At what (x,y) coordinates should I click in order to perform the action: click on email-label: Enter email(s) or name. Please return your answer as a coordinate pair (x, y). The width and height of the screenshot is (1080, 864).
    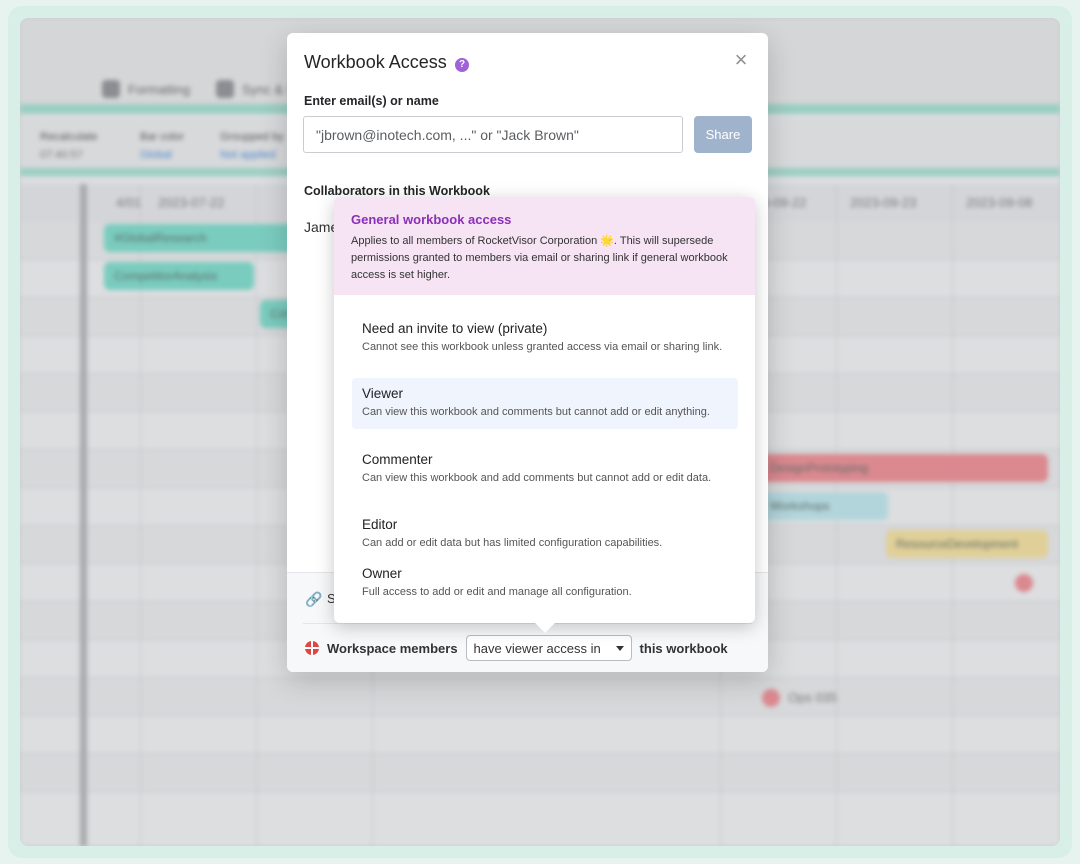
    Looking at the image, I should click on (371, 101).